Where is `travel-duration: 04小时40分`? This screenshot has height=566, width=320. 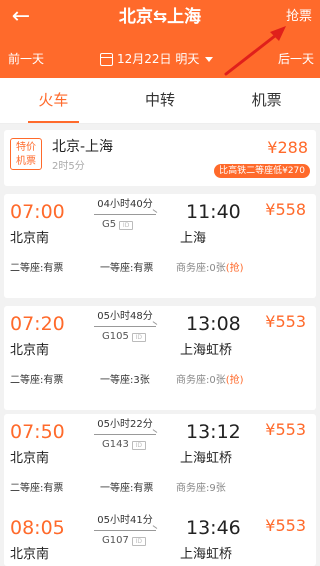
travel-duration: 04小时40分 is located at coordinates (125, 204).